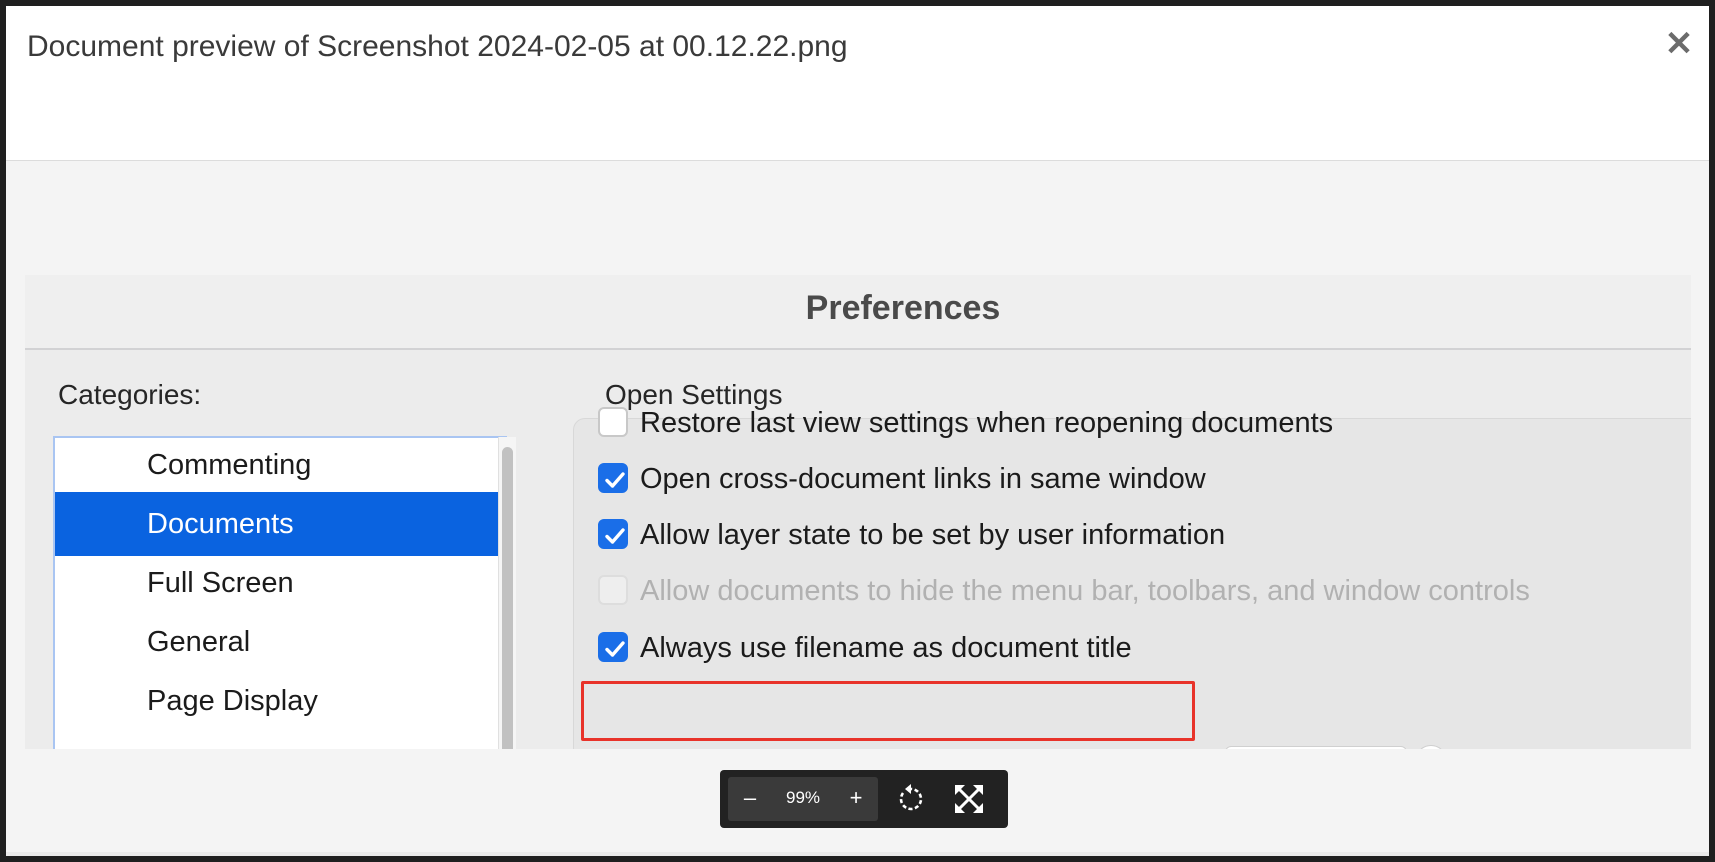  I want to click on option-label: Always use filename as document title, so click(886, 648).